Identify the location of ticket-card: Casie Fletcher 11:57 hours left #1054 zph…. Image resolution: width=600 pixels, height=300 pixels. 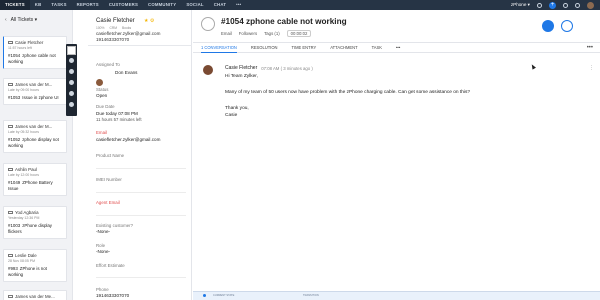
(35, 52).